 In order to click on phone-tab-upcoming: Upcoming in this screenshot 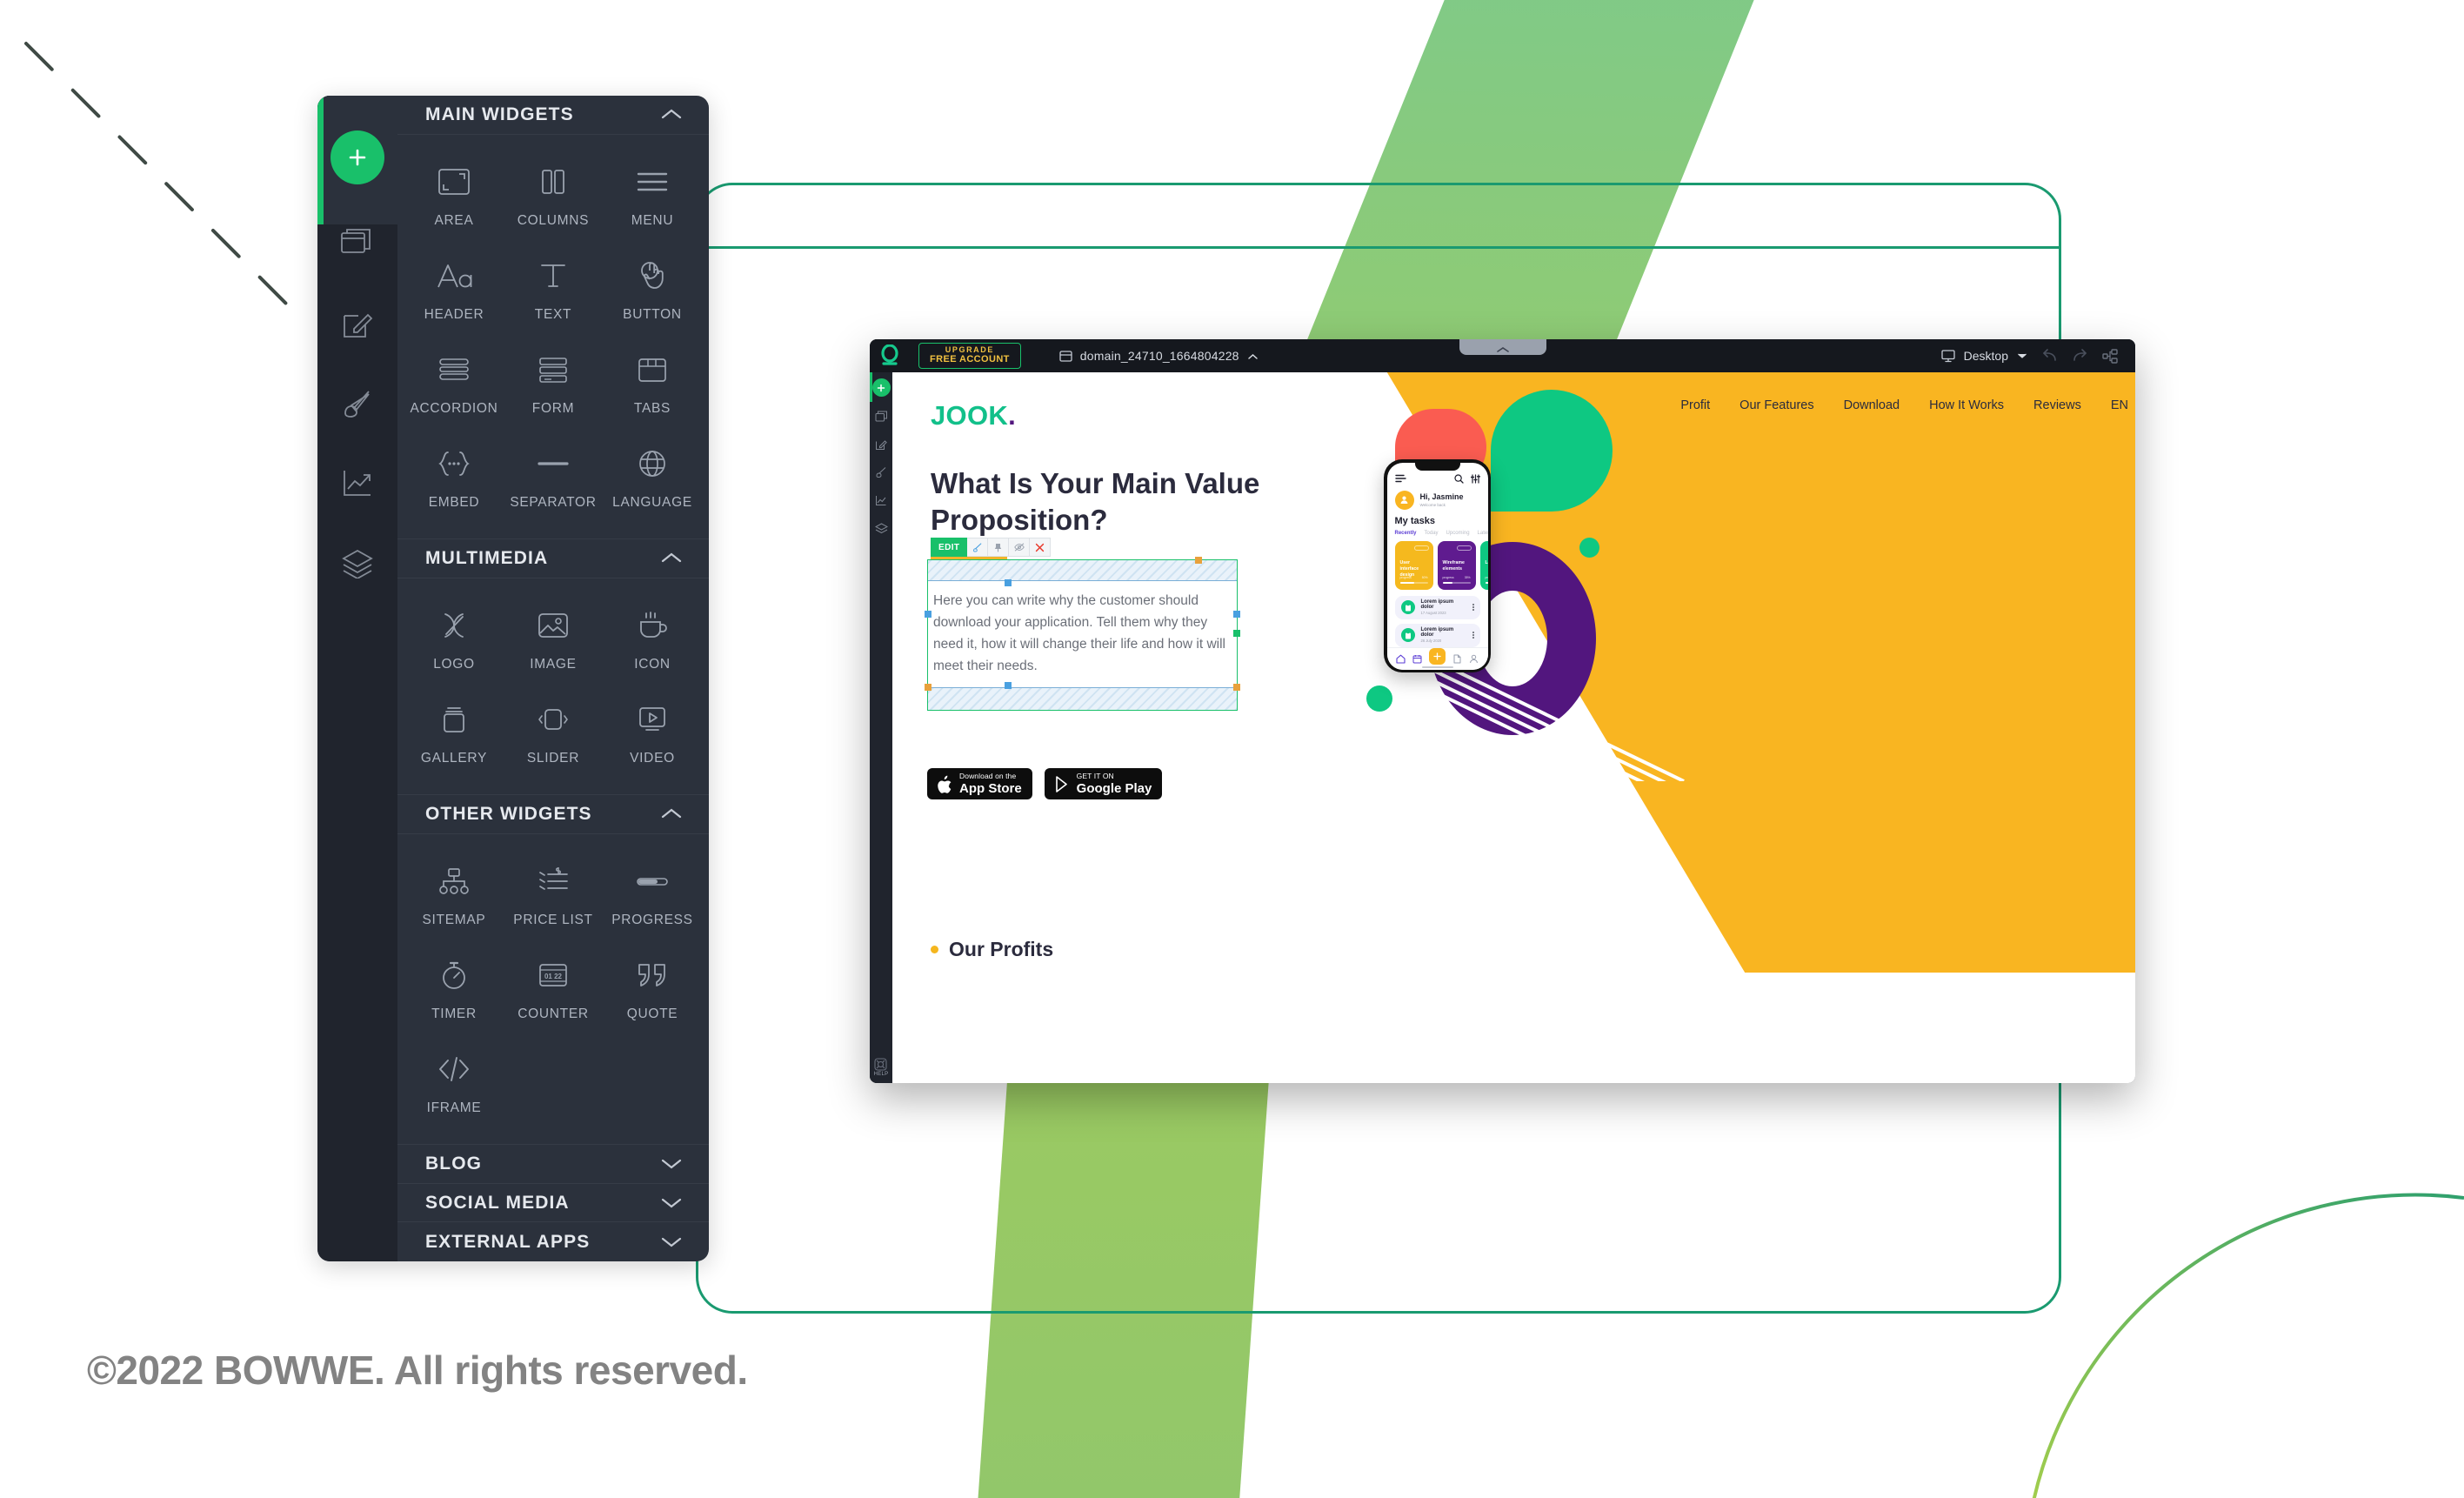, I will do `click(1458, 533)`.